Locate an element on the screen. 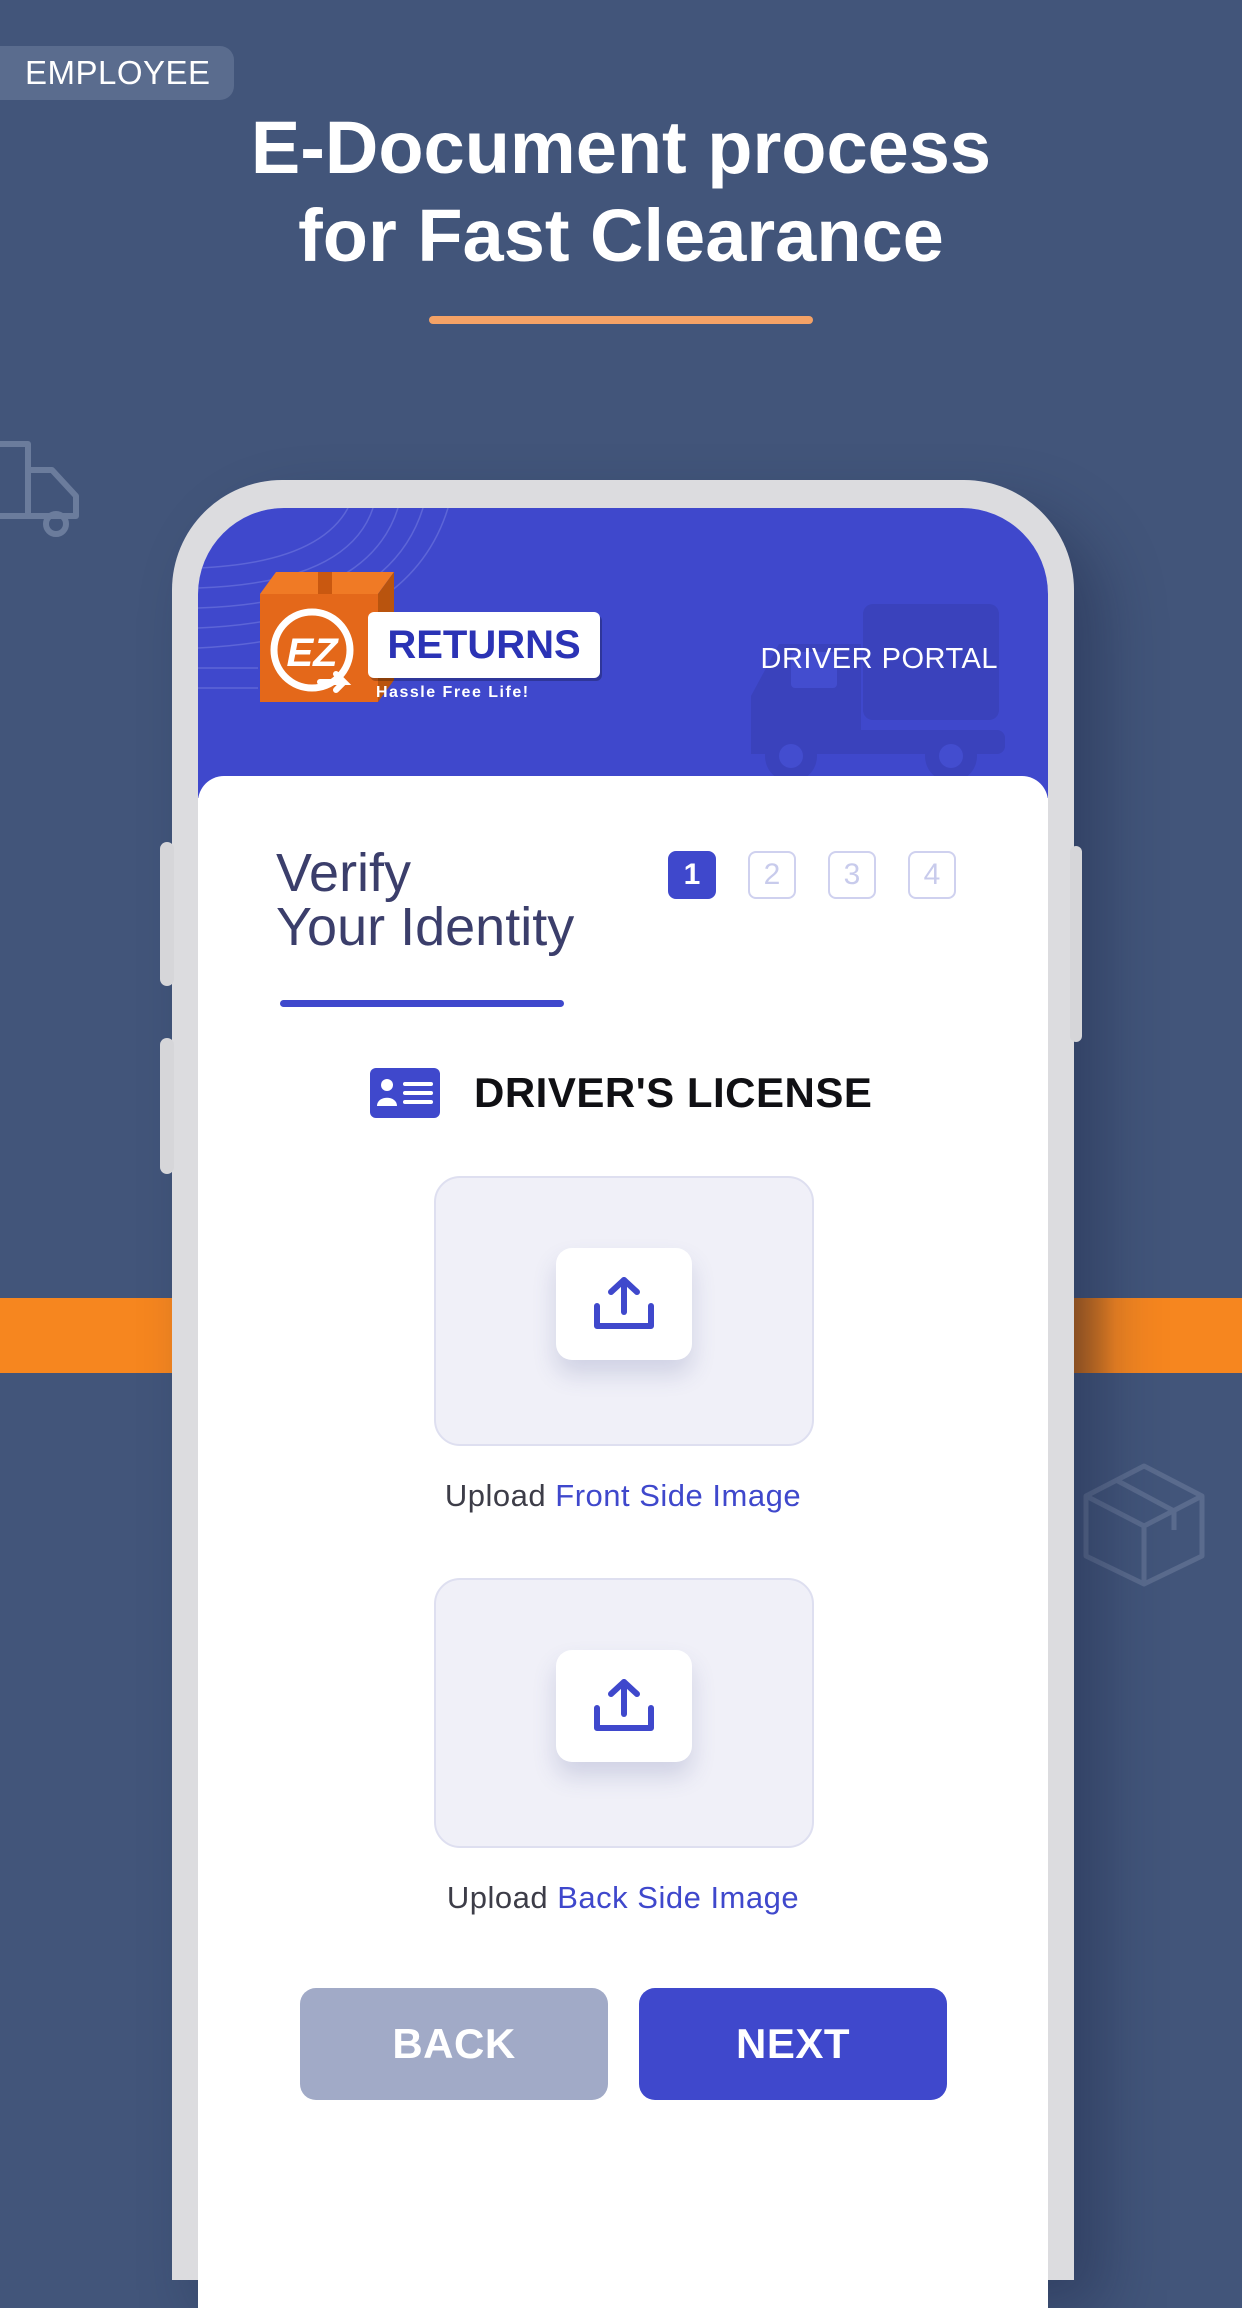  step-4: 4 is located at coordinates (932, 875).